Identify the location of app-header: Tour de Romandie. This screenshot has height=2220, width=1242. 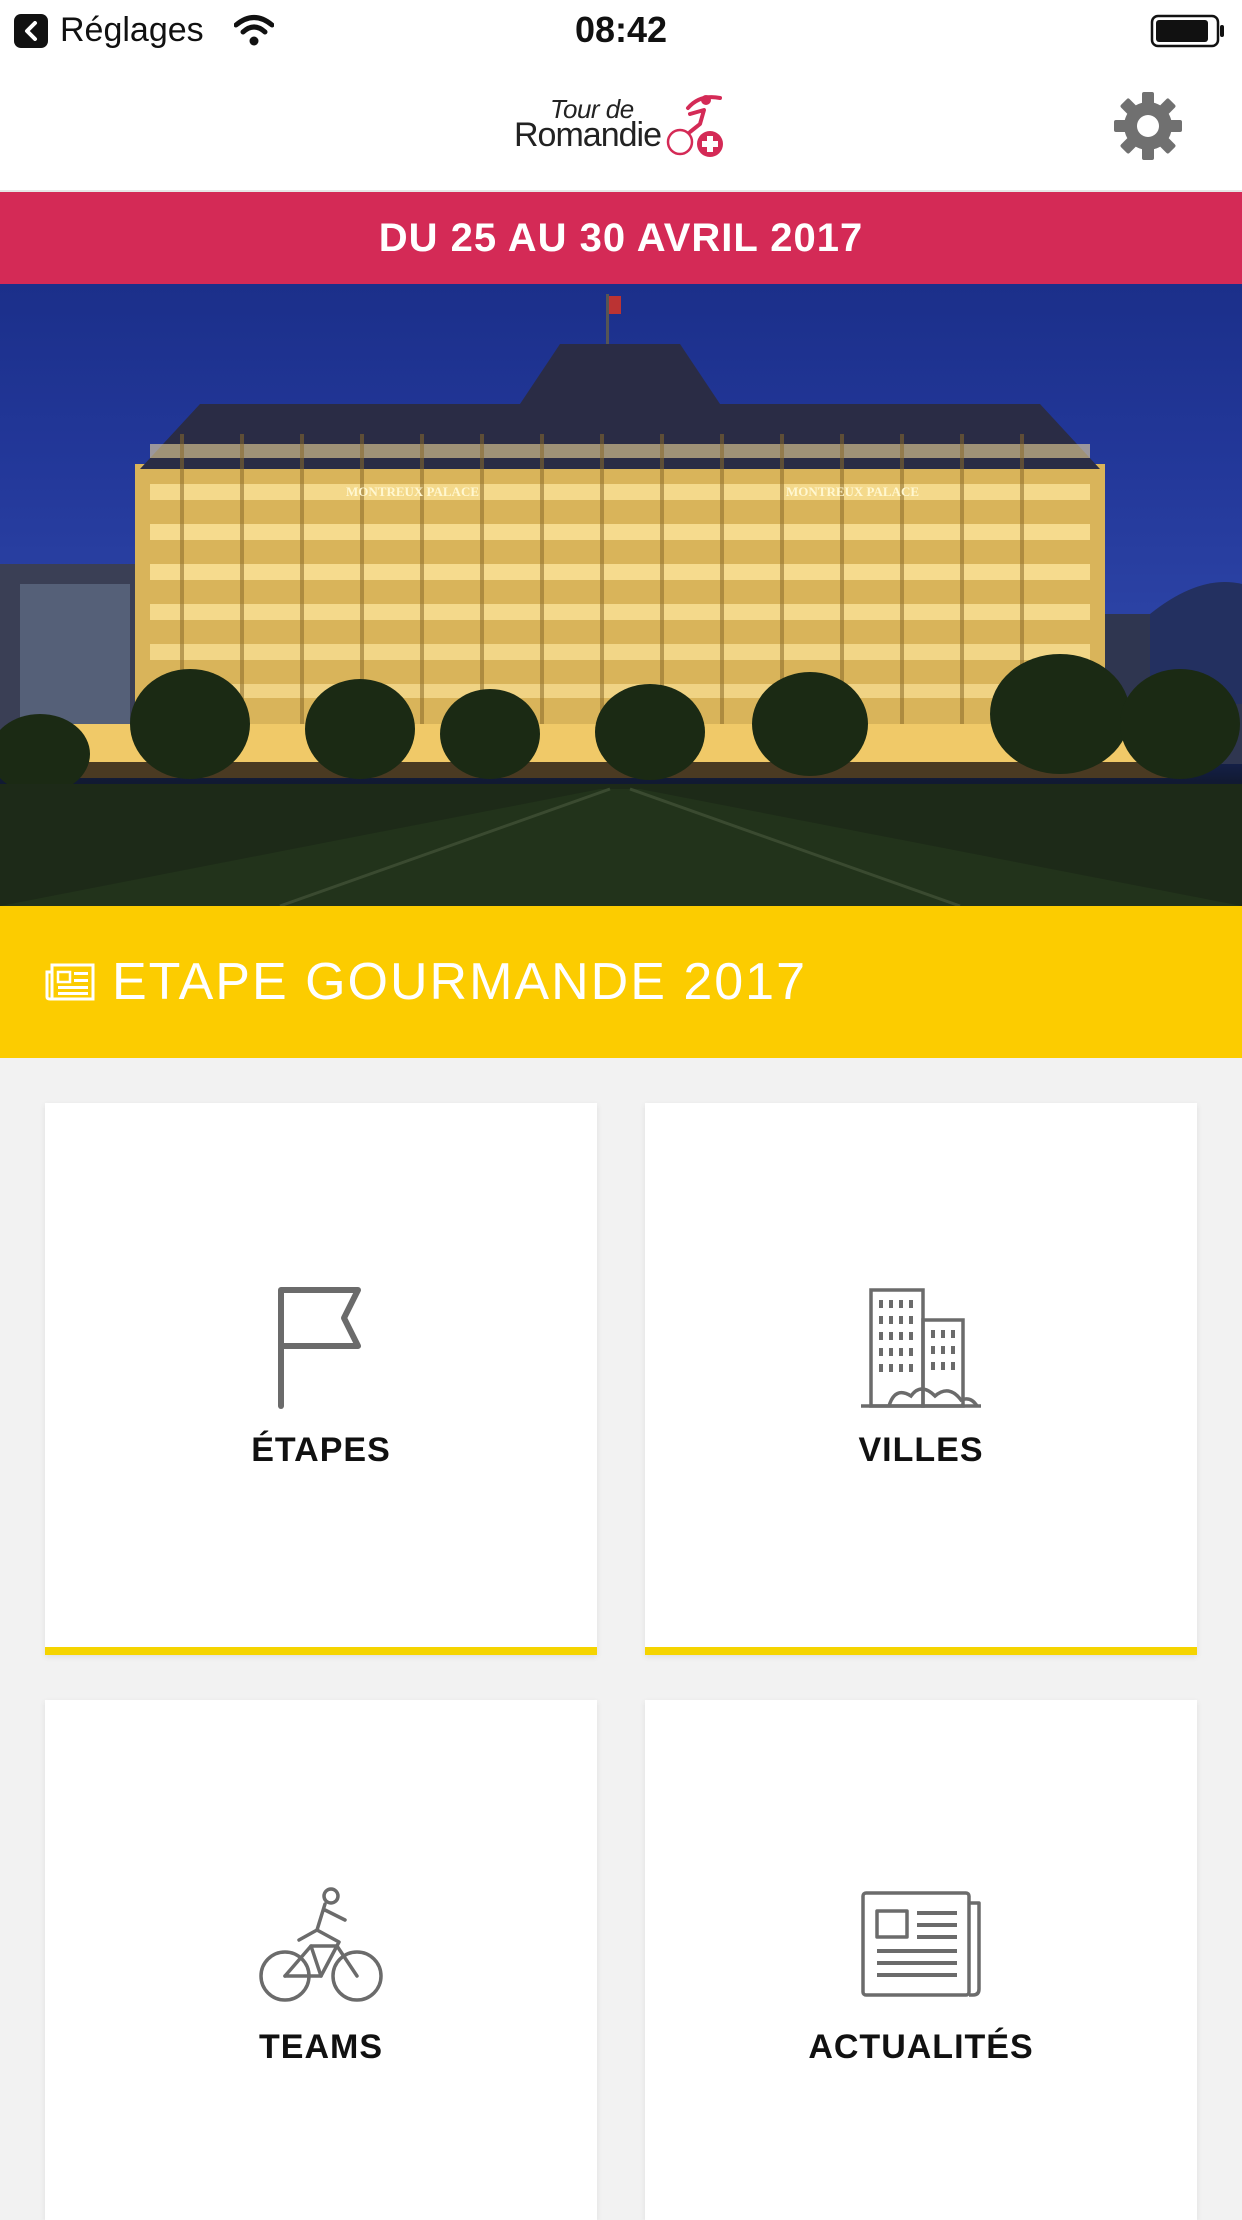
(621, 126).